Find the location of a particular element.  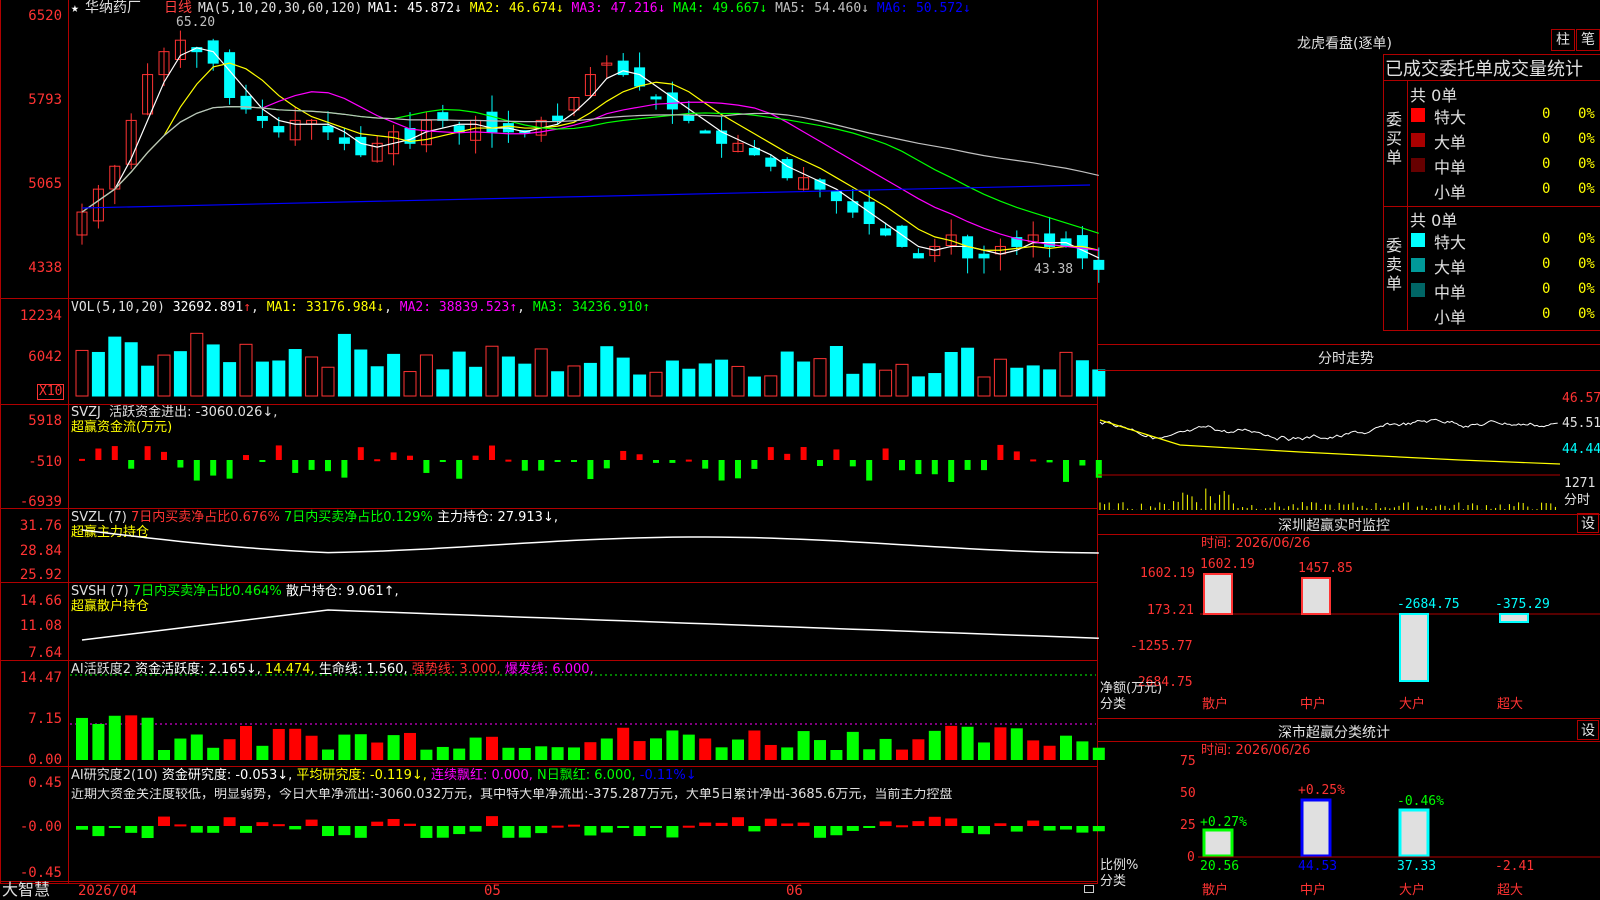

monitor-settings-button: 设 is located at coordinates (1588, 523).